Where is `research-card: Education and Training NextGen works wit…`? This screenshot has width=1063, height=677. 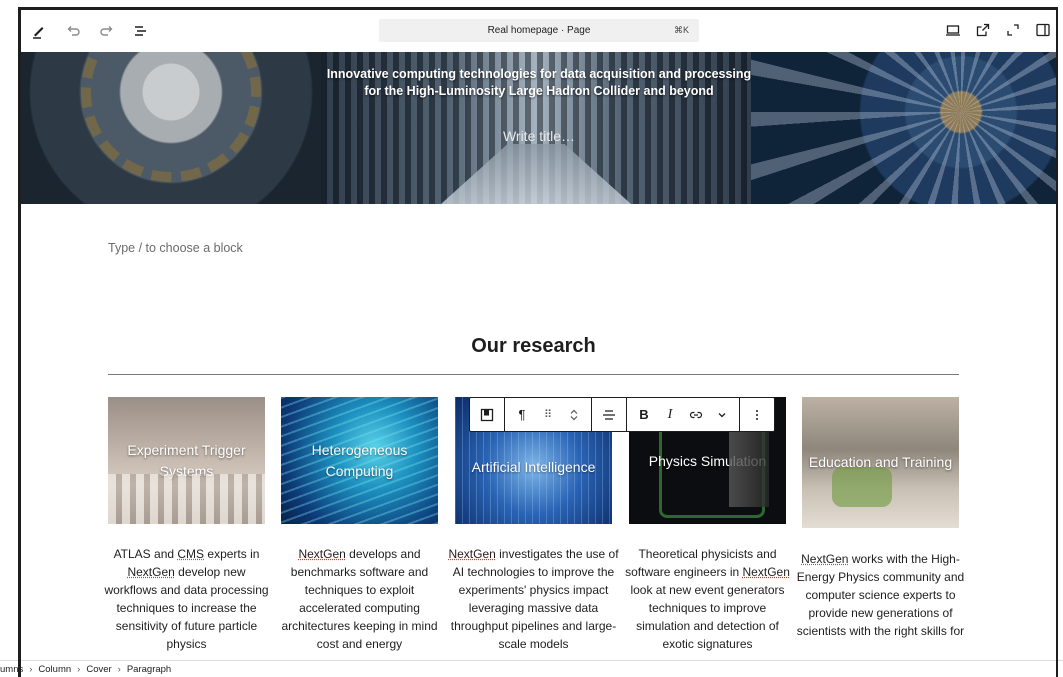 research-card: Education and Training NextGen works wit… is located at coordinates (880, 517).